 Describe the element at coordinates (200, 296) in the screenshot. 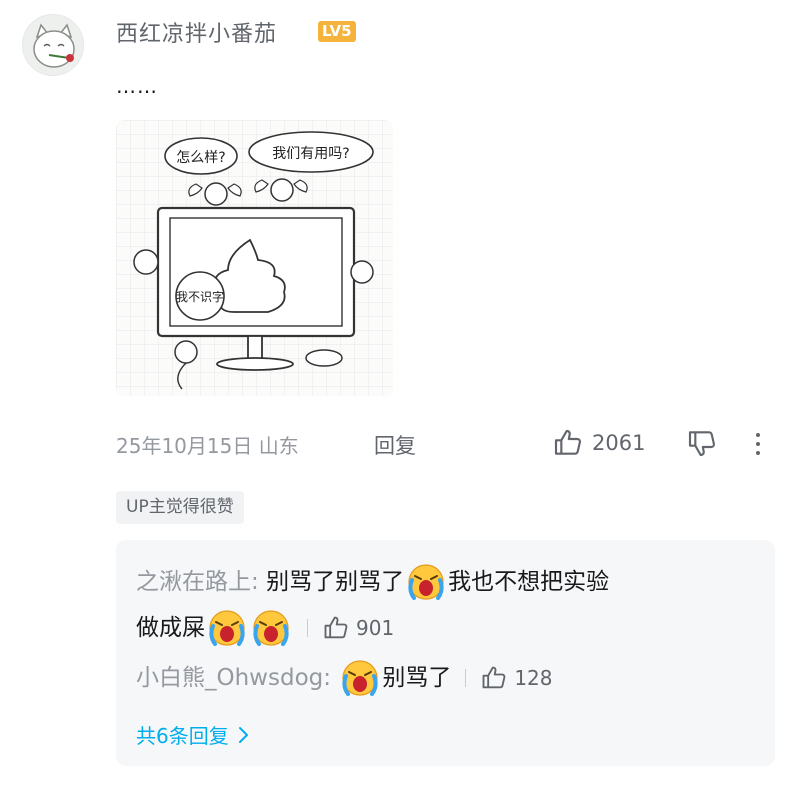

I see `screen-bubble-text: 我不识字` at that location.